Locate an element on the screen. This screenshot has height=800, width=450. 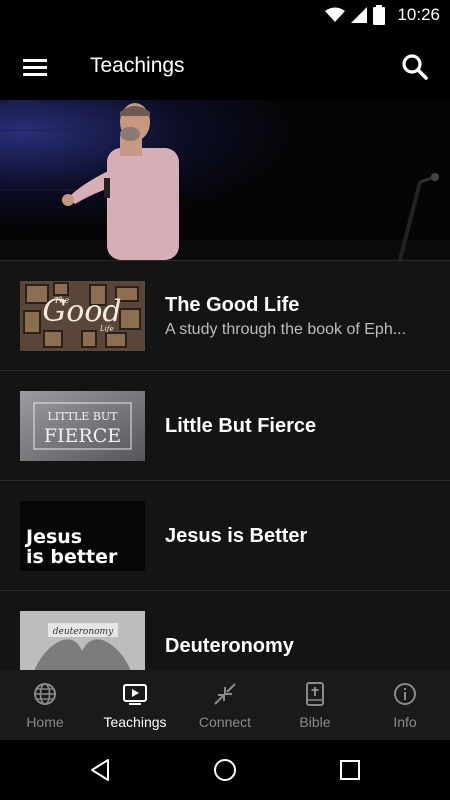
teaching-row-jesus-is-better: Jesus is better Jesus is Better is located at coordinates (225, 535).